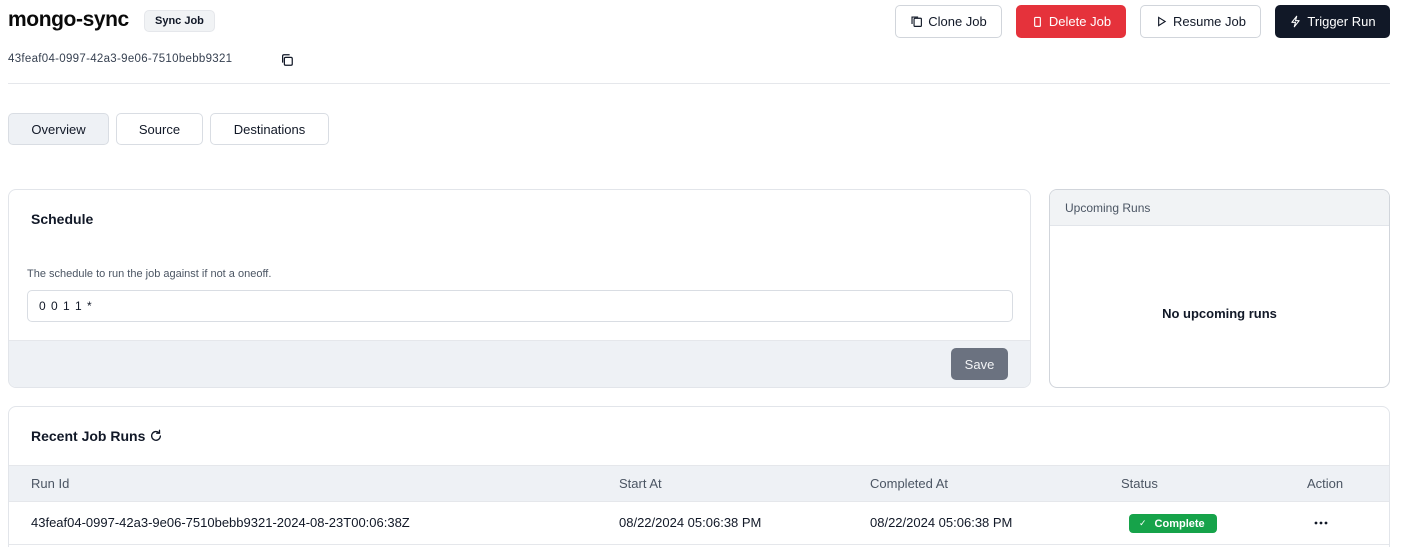  I want to click on trigger-run-label: Trigger Run, so click(1341, 21).